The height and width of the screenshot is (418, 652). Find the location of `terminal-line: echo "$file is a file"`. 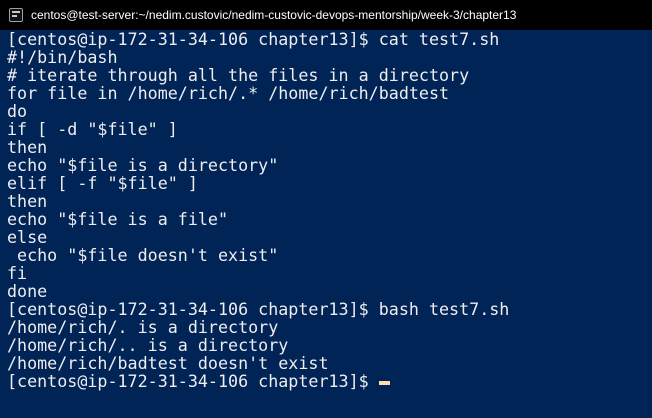

terminal-line: echo "$file is a file" is located at coordinates (118, 219).